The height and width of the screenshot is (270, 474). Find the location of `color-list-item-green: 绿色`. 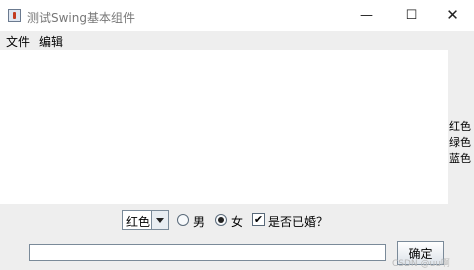

color-list-item-green: 绿色 is located at coordinates (461, 143).